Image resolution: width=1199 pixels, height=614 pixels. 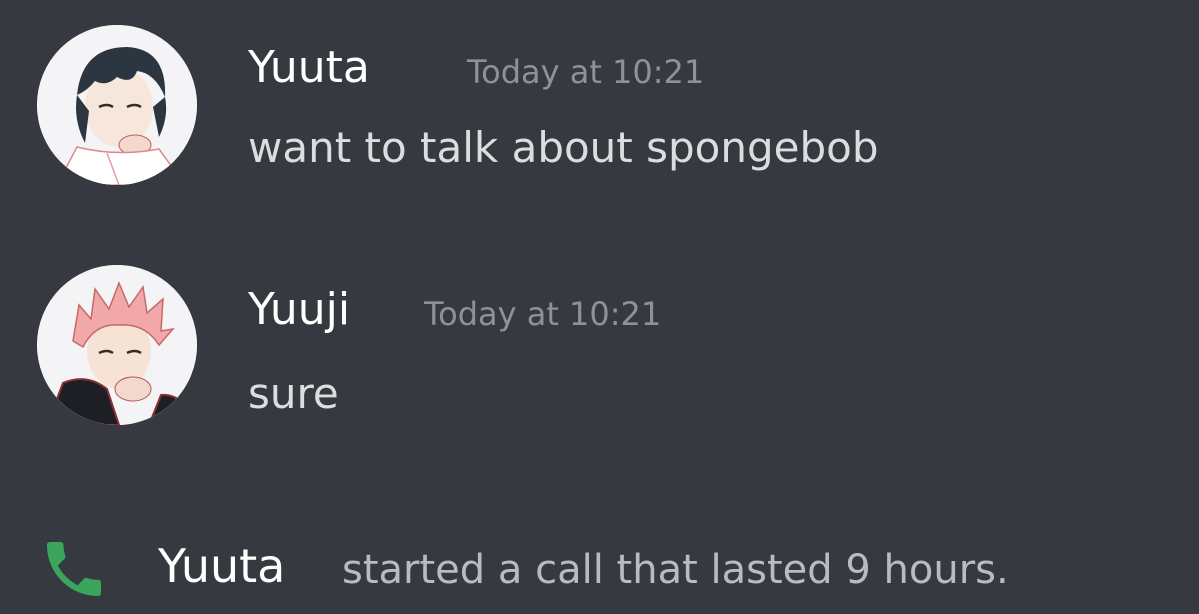 What do you see at coordinates (299, 310) in the screenshot?
I see `message-username: Yuuji` at bounding box center [299, 310].